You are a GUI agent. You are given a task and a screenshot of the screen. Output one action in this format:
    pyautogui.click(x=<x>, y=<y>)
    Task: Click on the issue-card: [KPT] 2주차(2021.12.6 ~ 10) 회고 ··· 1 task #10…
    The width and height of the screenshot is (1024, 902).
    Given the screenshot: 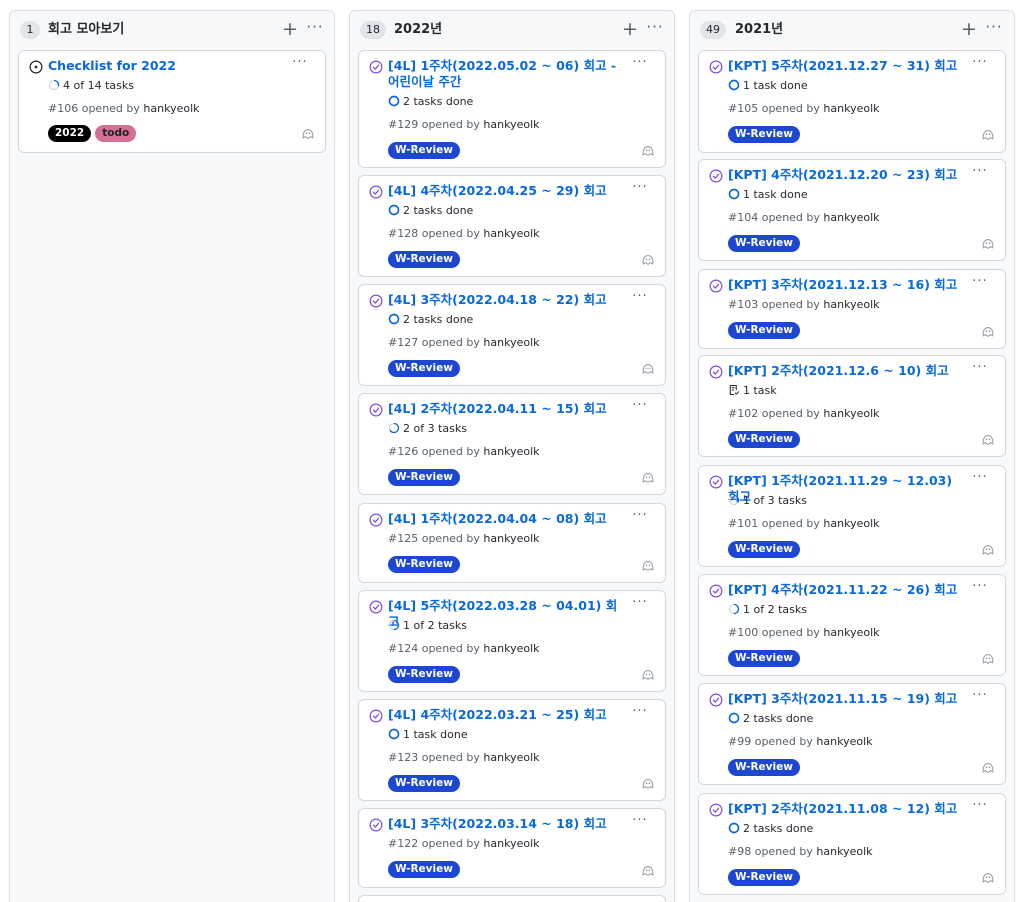 What is the action you would take?
    pyautogui.click(x=852, y=406)
    